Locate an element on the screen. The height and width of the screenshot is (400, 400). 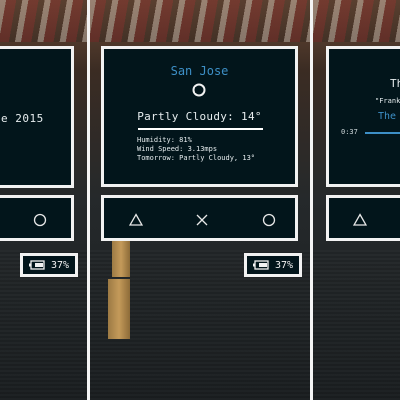
partly-cloudy-icon is located at coordinates (199, 90).